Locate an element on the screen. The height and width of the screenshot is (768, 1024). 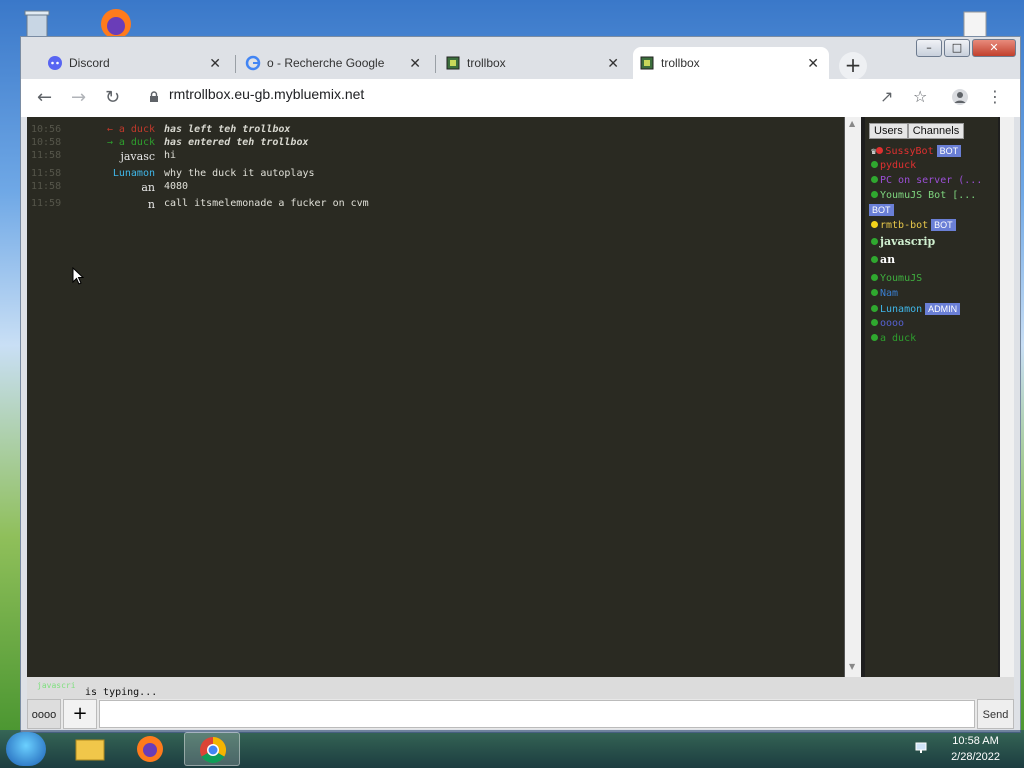
user-list-item: a duck is located at coordinates (893, 338).